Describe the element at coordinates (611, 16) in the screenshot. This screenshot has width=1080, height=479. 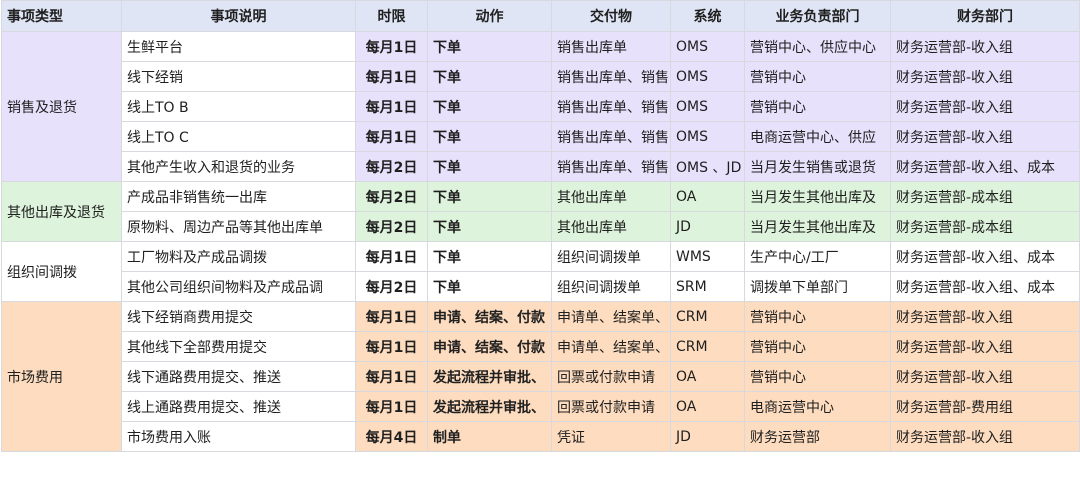
I see `header-deliverable: 交付物` at that location.